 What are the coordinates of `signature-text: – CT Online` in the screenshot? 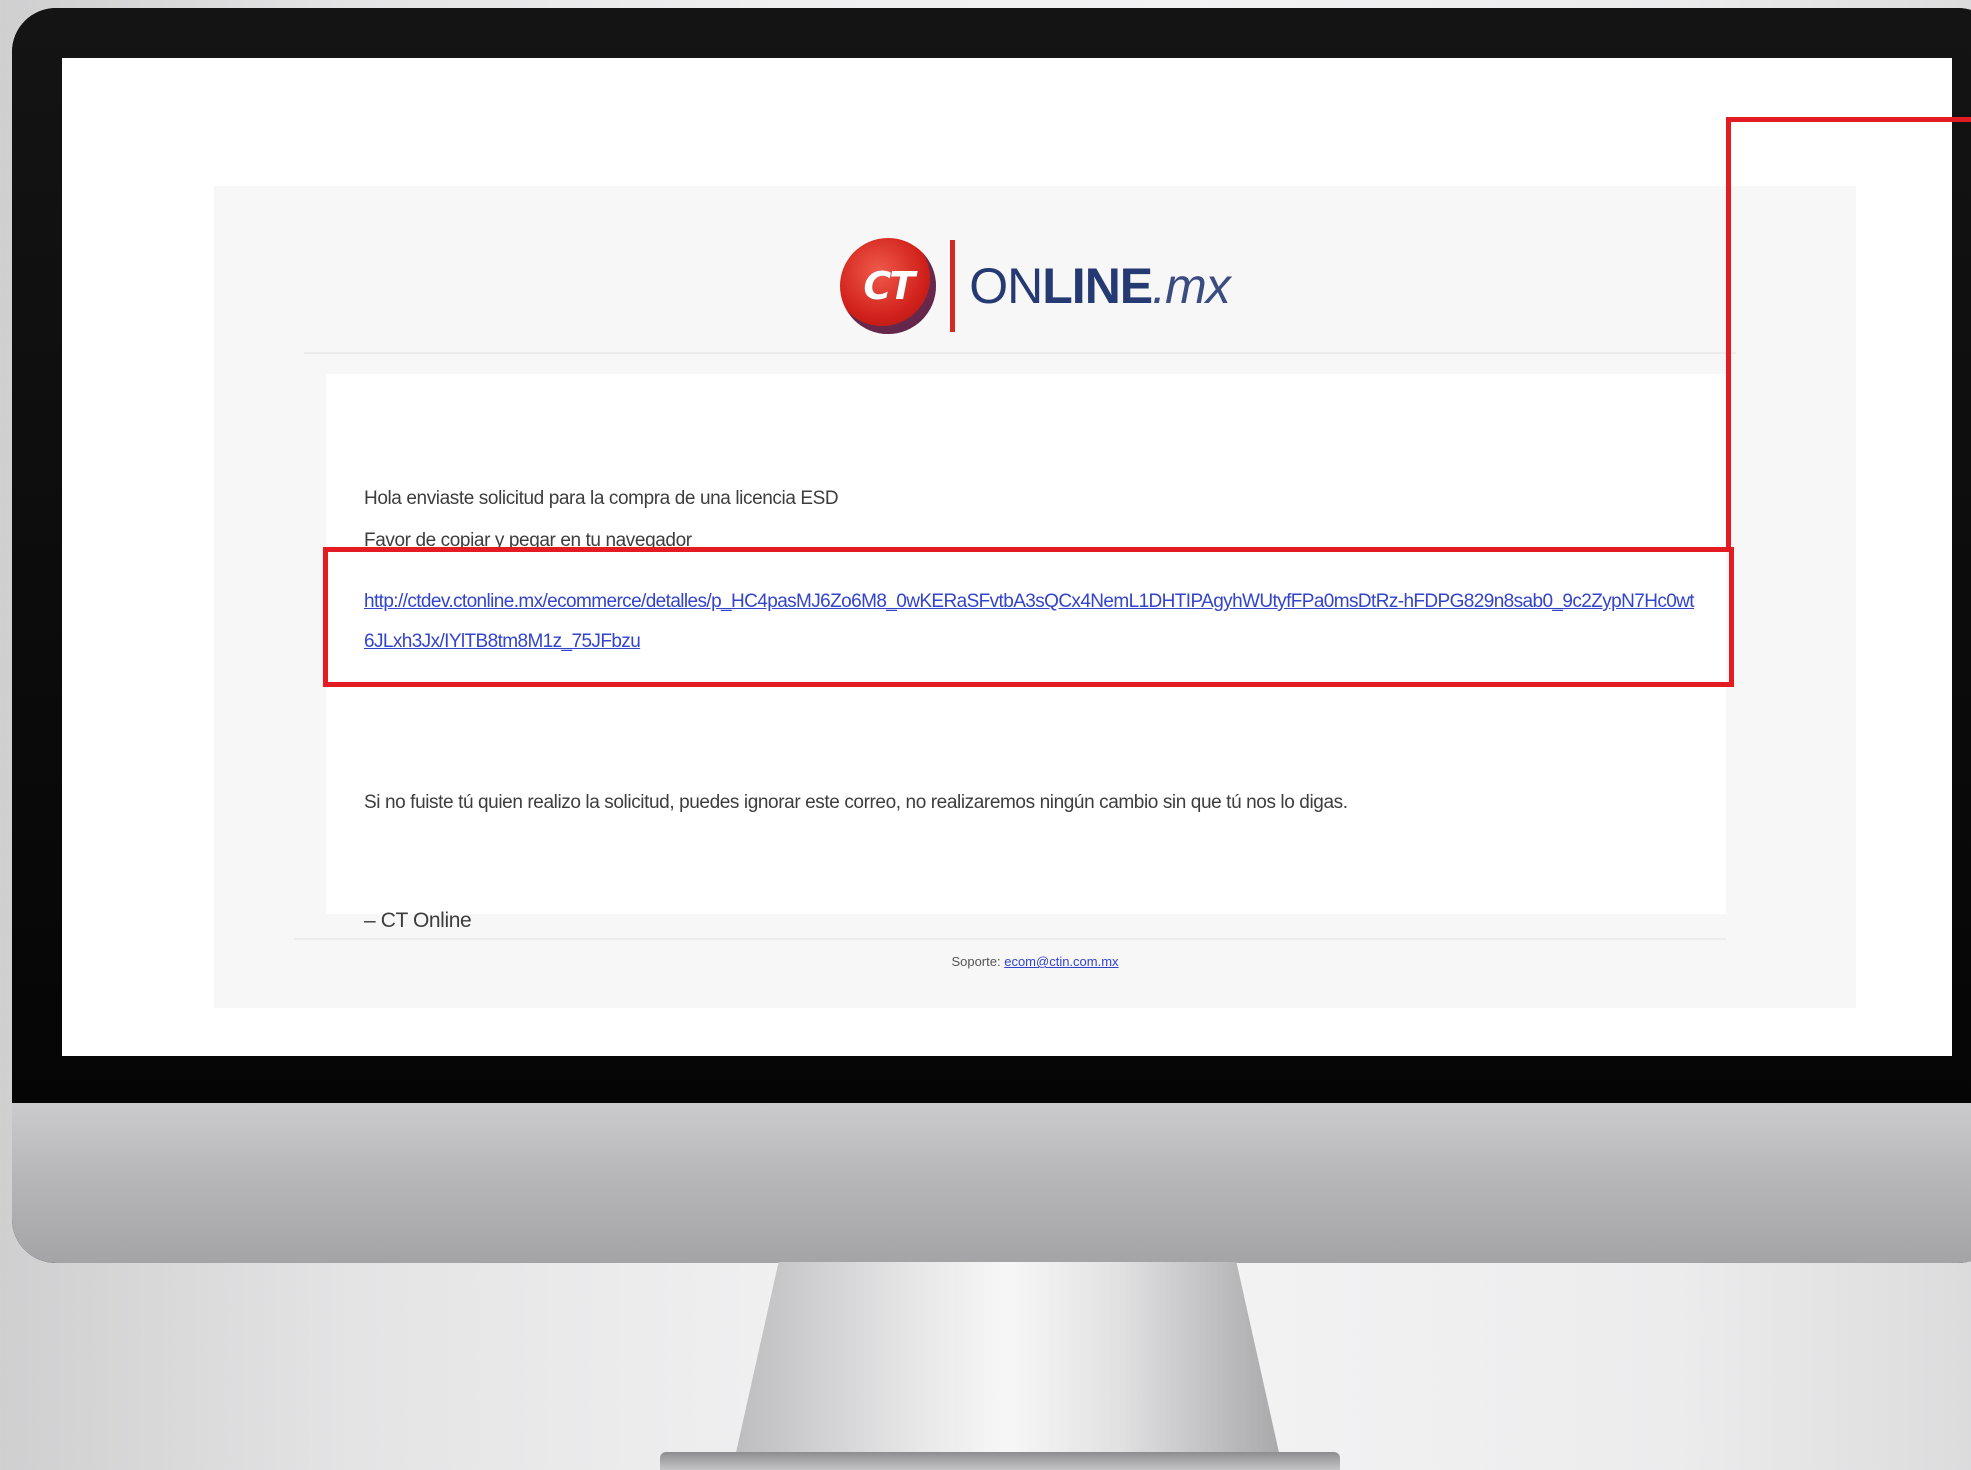 It's located at (418, 920).